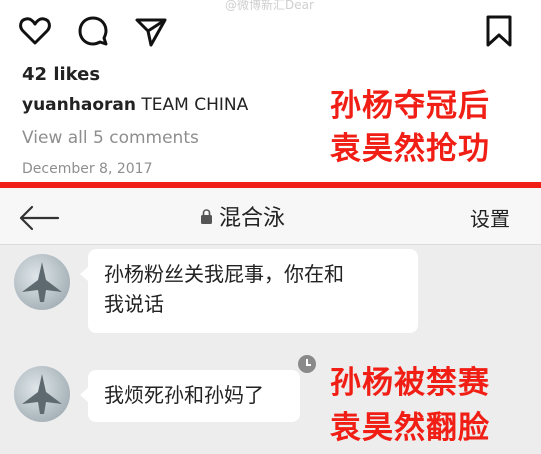 This screenshot has height=454, width=541. I want to click on overlay-caption-top-line1: 孙杨夺冠后, so click(410, 106).